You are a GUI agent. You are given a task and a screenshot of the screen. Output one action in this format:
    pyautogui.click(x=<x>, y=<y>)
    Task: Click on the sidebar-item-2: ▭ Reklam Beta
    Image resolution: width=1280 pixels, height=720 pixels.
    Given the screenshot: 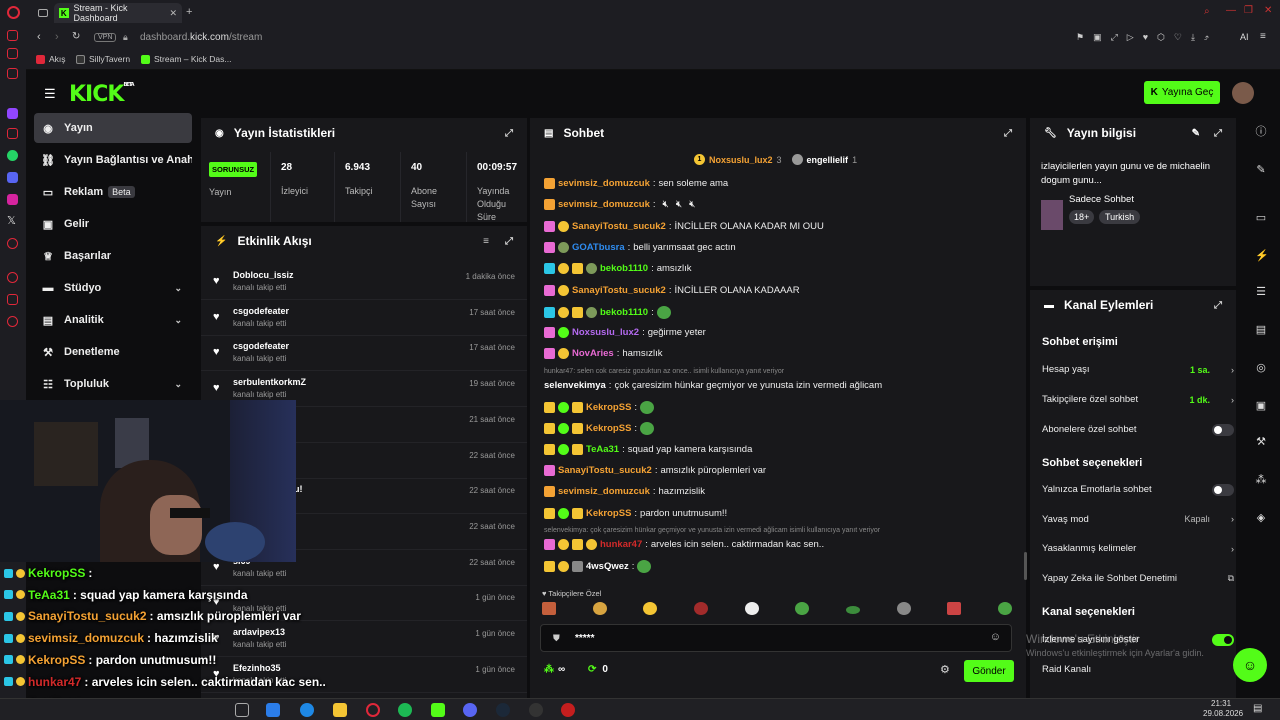 What is the action you would take?
    pyautogui.click(x=113, y=192)
    